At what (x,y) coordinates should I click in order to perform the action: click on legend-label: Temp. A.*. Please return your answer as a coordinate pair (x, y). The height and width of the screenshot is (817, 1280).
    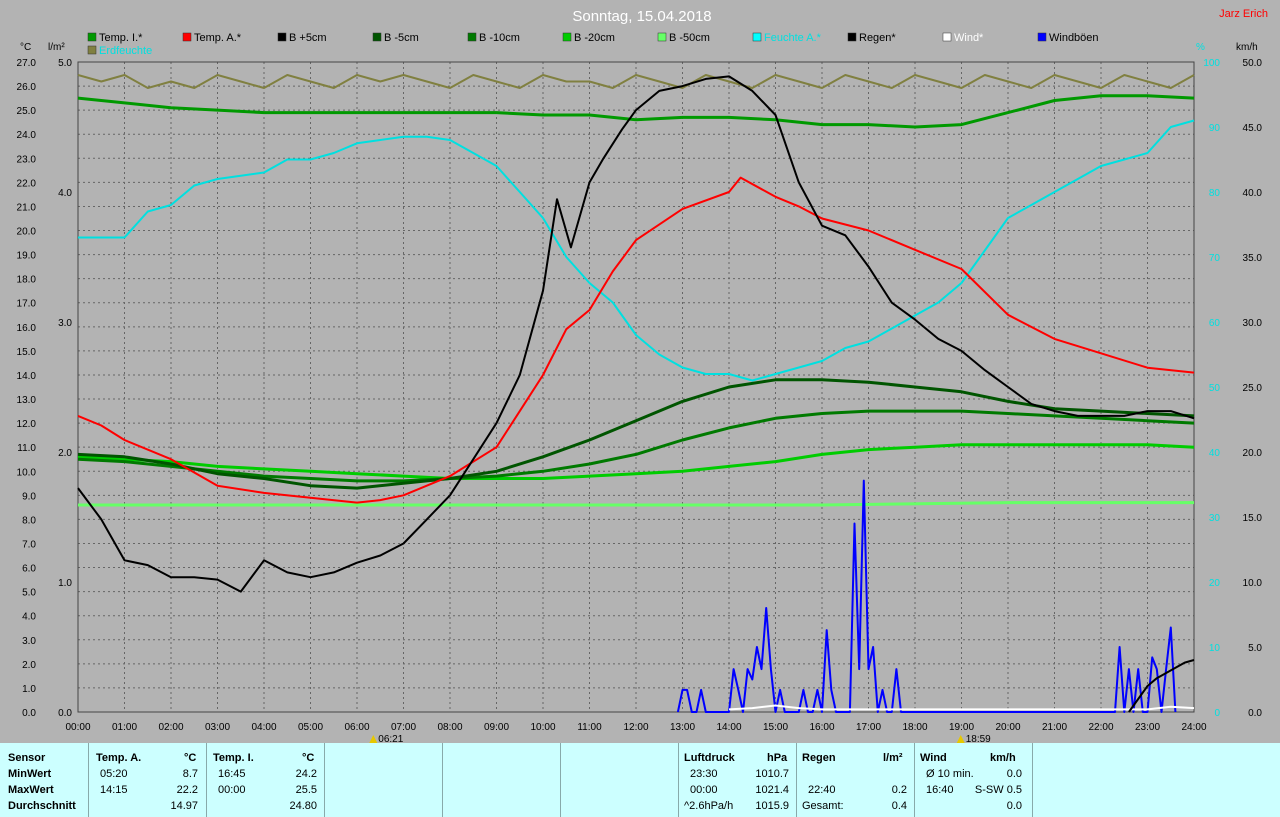
    Looking at the image, I should click on (218, 38).